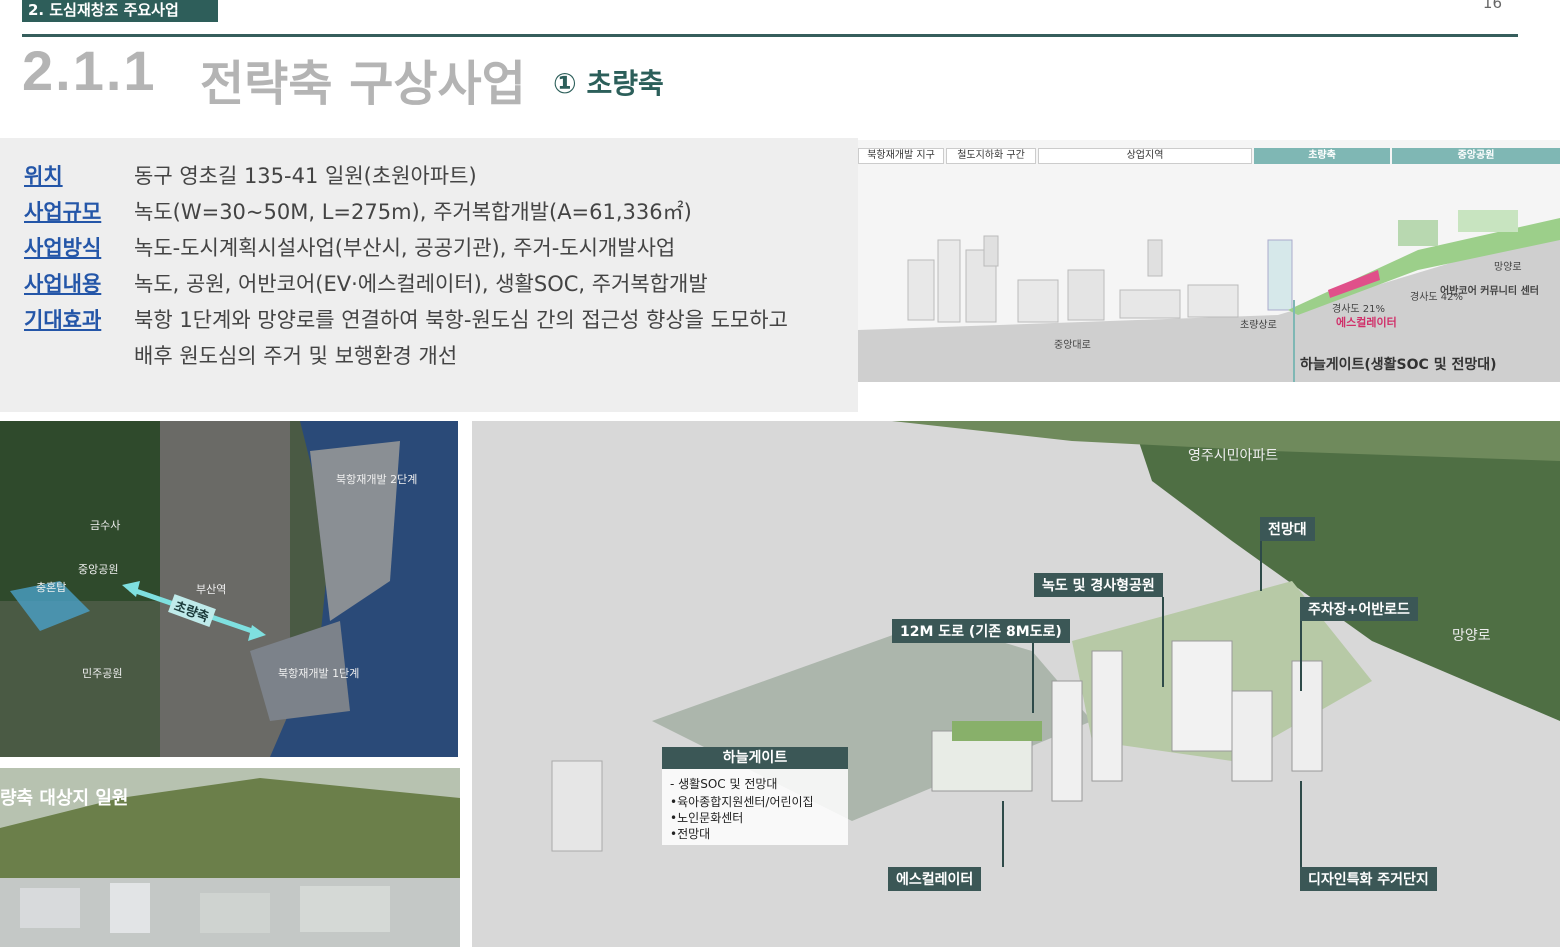 This screenshot has width=1560, height=947. What do you see at coordinates (63, 320) in the screenshot?
I see `info-label: 기대효과` at bounding box center [63, 320].